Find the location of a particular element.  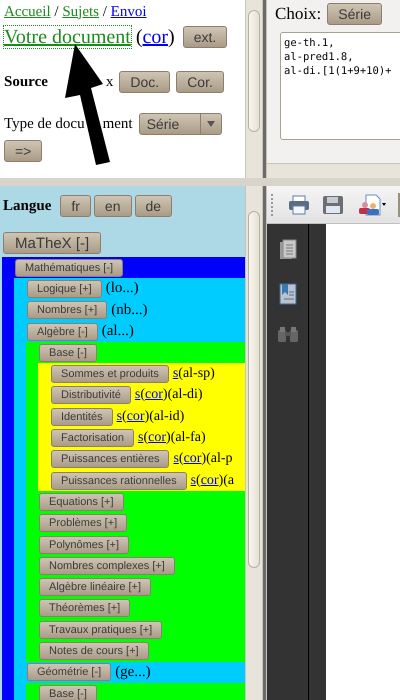

code-line: al-pred1.8, is located at coordinates (319, 57).